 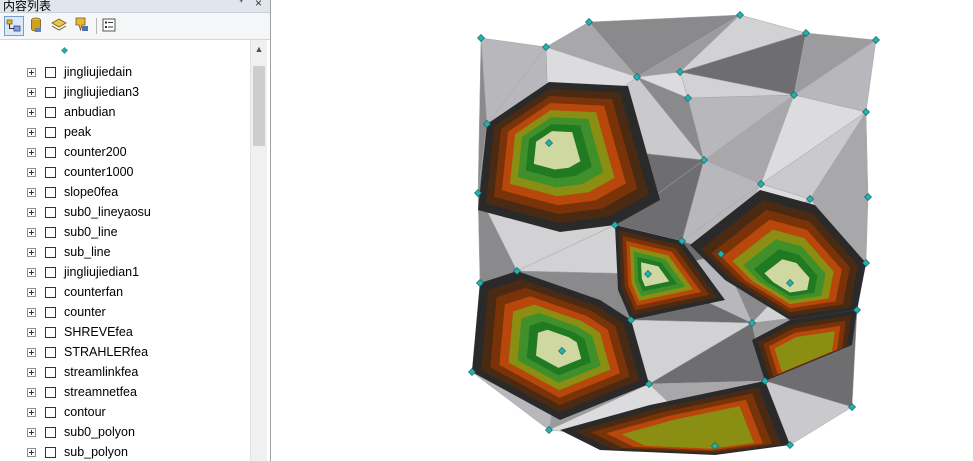 What do you see at coordinates (85, 412) in the screenshot?
I see `layer-name: contour` at bounding box center [85, 412].